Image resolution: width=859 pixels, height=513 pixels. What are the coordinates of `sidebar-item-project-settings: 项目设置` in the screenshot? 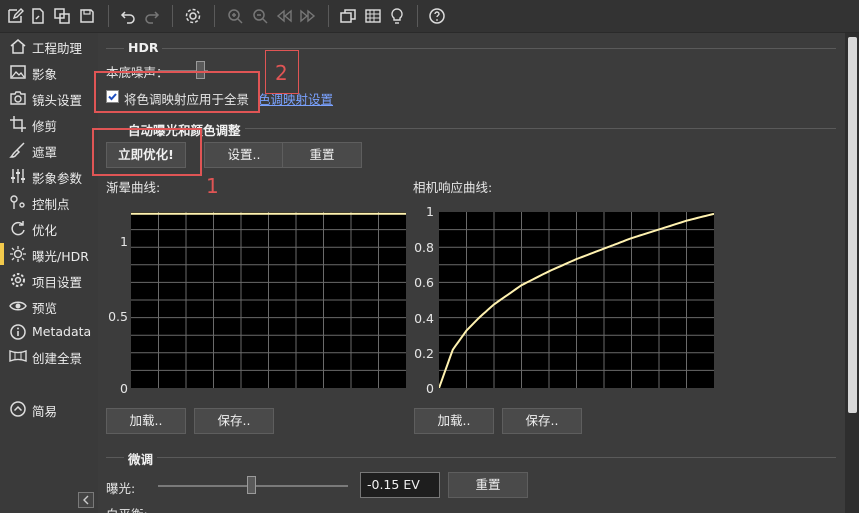 It's located at (49, 280).